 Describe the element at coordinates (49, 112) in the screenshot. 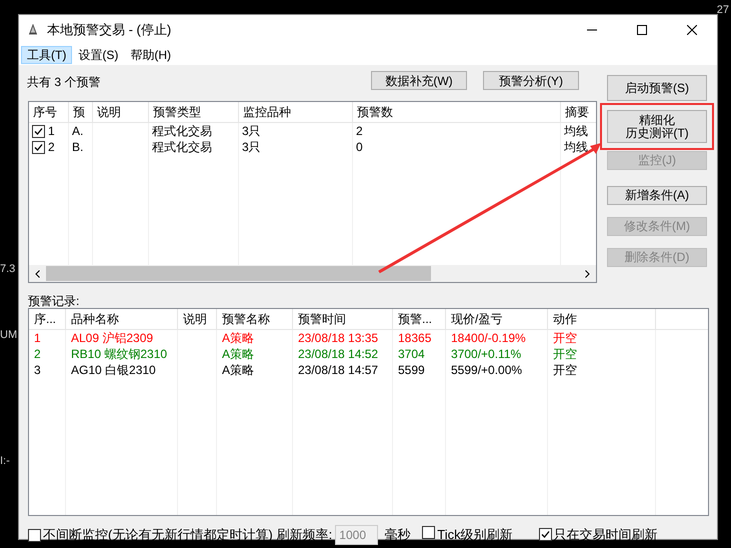

I see `column-header: 序号` at that location.